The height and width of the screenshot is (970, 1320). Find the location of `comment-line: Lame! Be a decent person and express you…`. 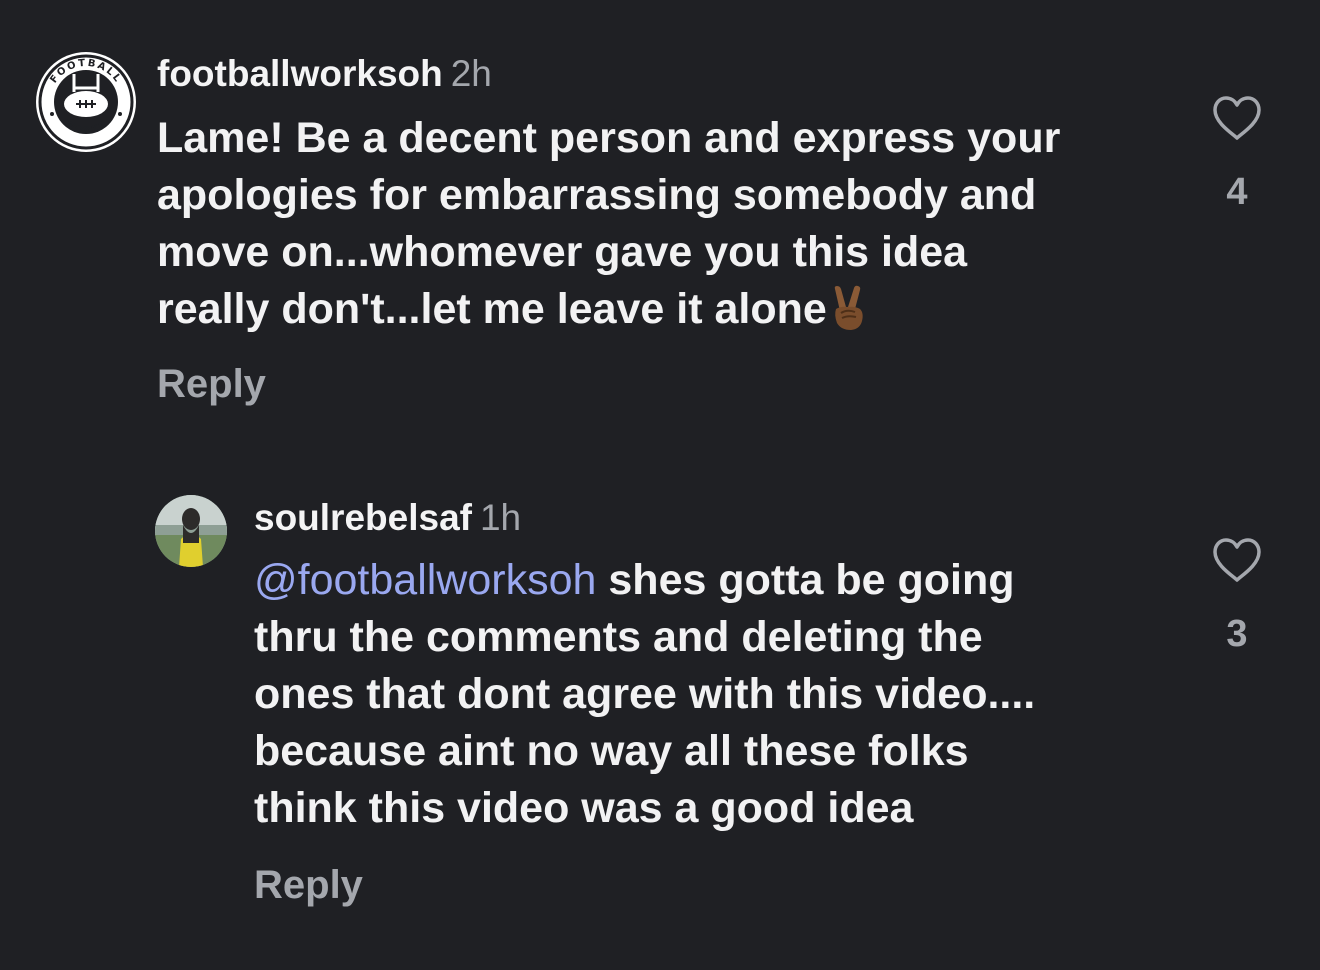

comment-line: Lame! Be a decent person and express you… is located at coordinates (609, 138).